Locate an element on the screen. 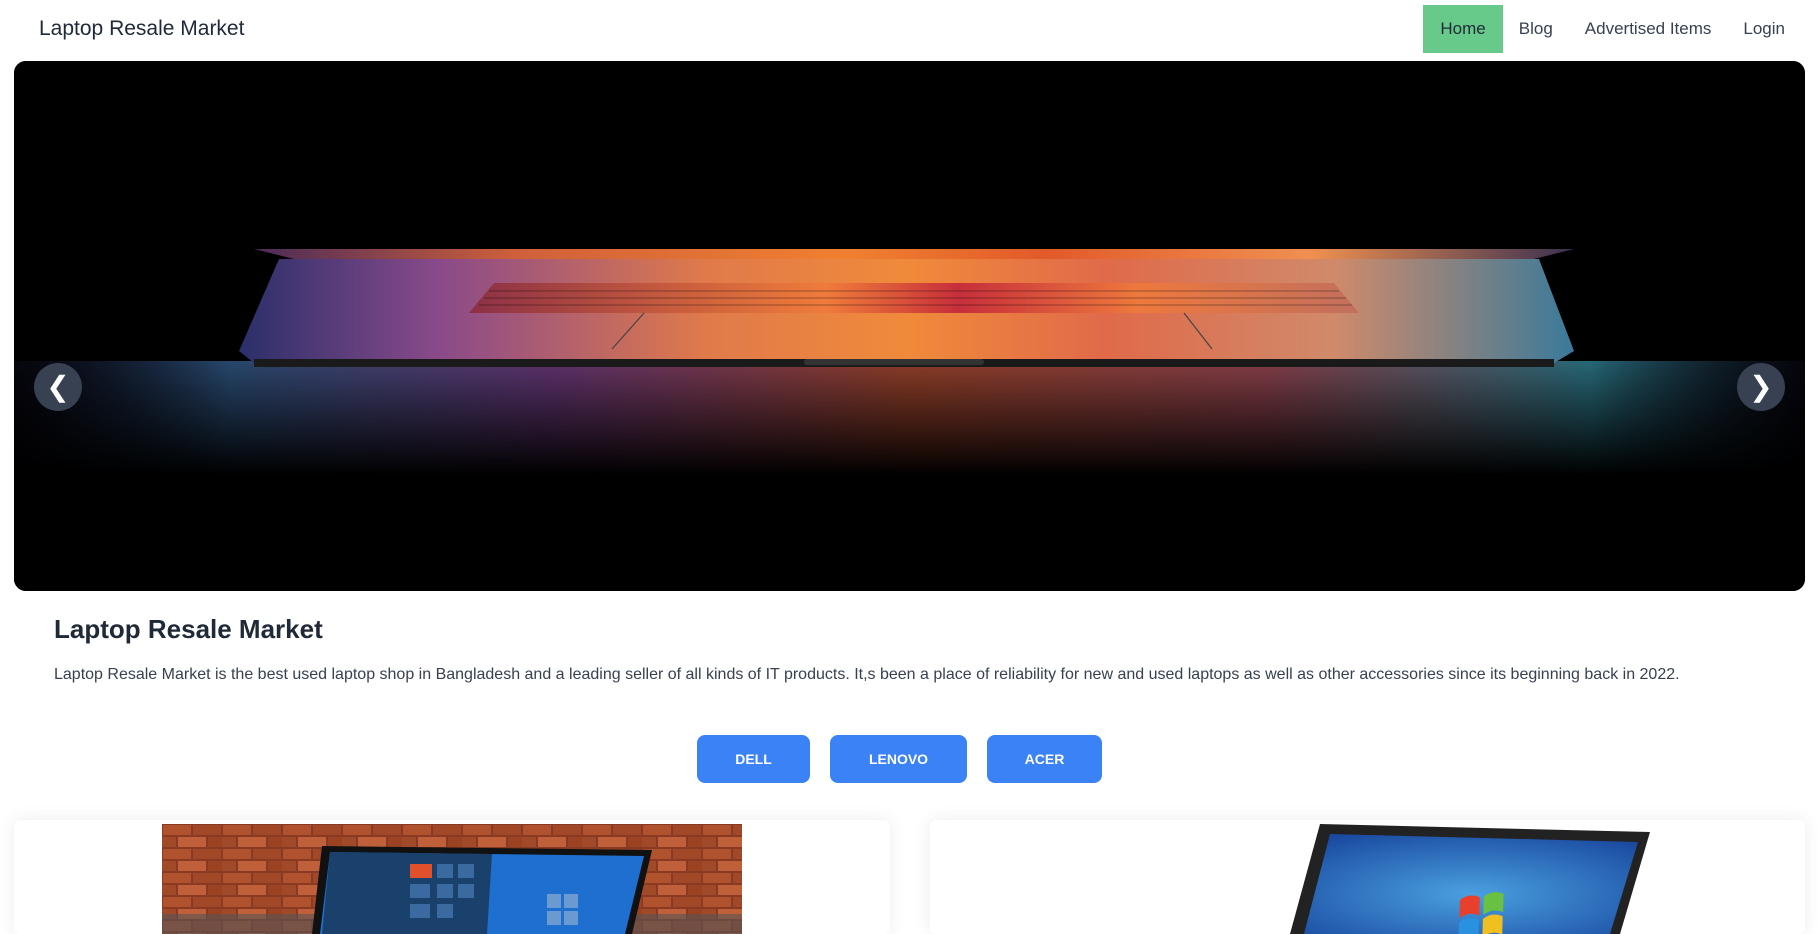  brand-button-acer: ACER is located at coordinates (1044, 759).